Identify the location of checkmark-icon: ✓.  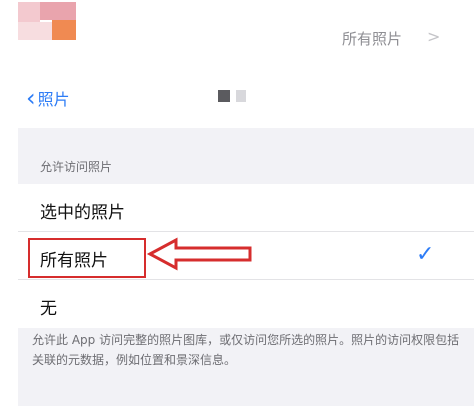
(425, 254).